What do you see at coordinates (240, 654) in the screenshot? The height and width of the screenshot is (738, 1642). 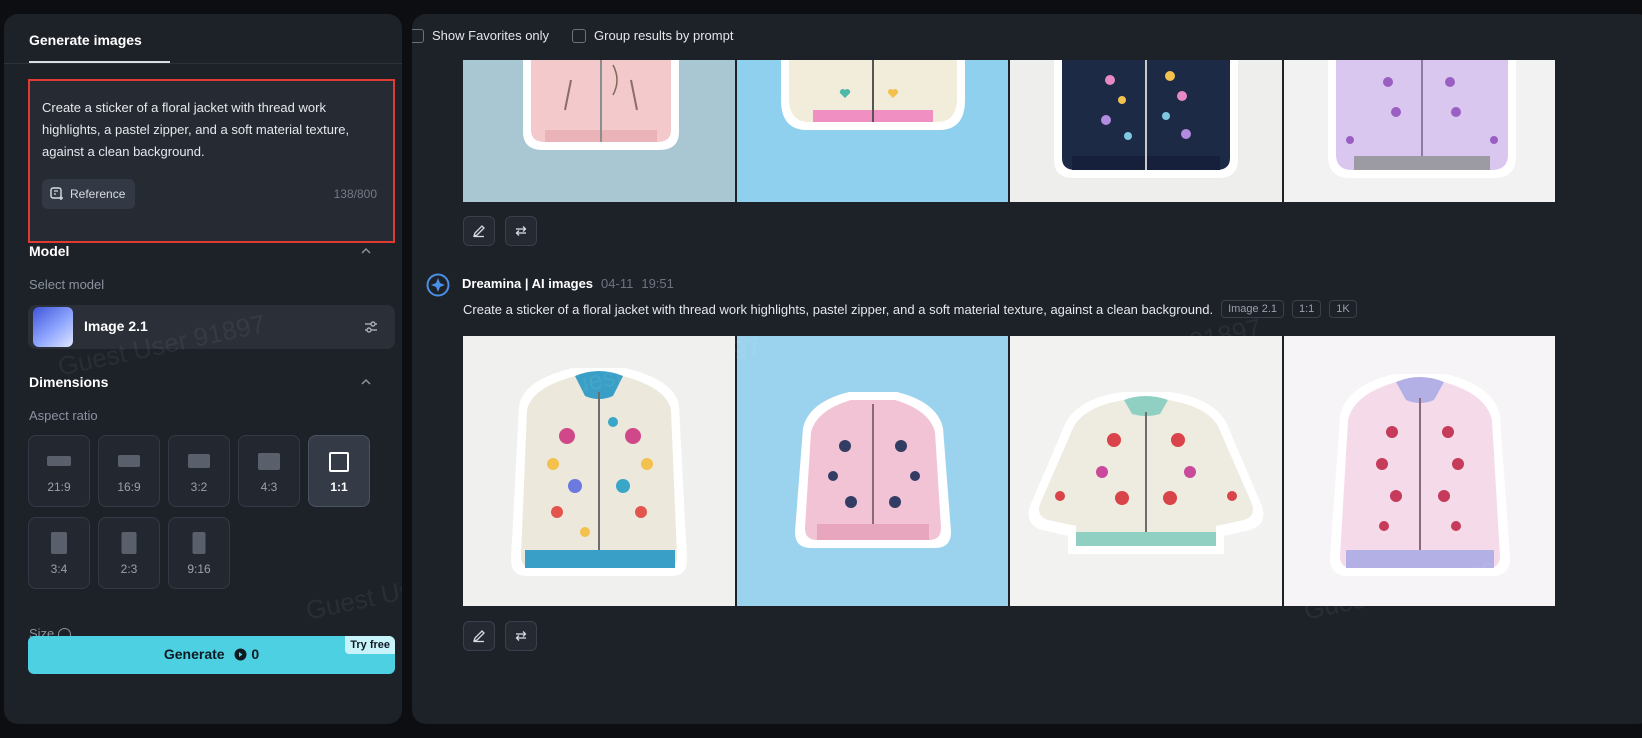 I see `coin-icon` at bounding box center [240, 654].